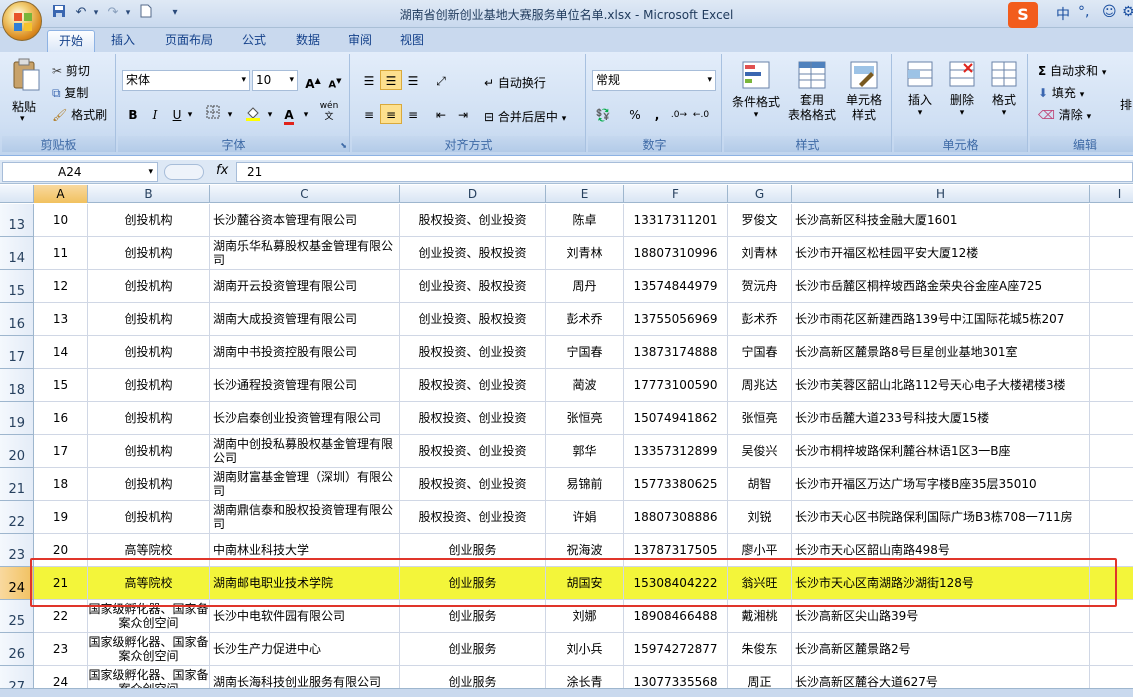  Describe the element at coordinates (760, 253) in the screenshot. I see `cell-leader: 刘青林` at that location.